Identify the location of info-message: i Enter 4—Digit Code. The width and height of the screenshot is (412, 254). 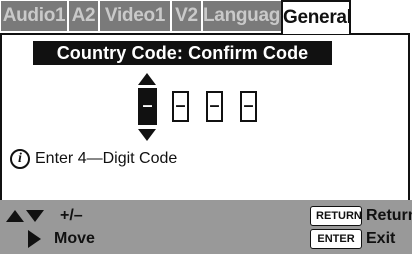
(93, 159).